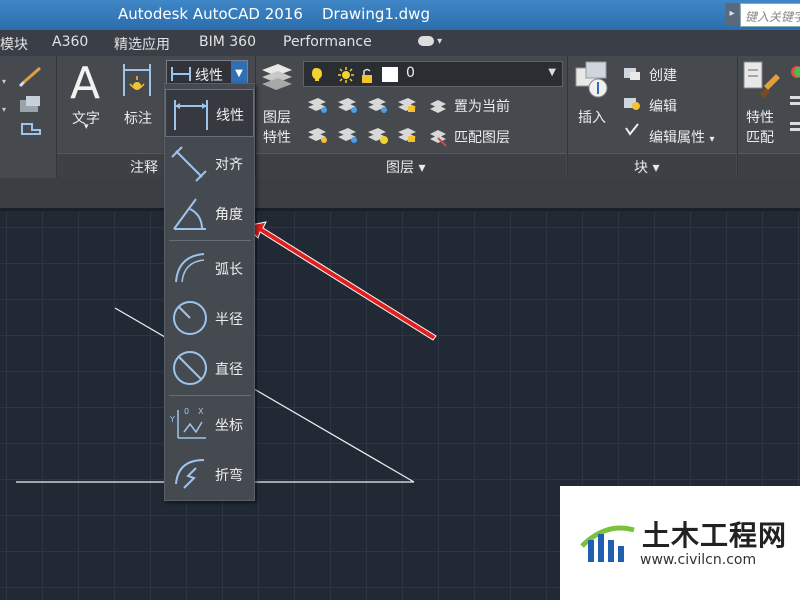  I want to click on radius-dim-icon, so click(190, 318).